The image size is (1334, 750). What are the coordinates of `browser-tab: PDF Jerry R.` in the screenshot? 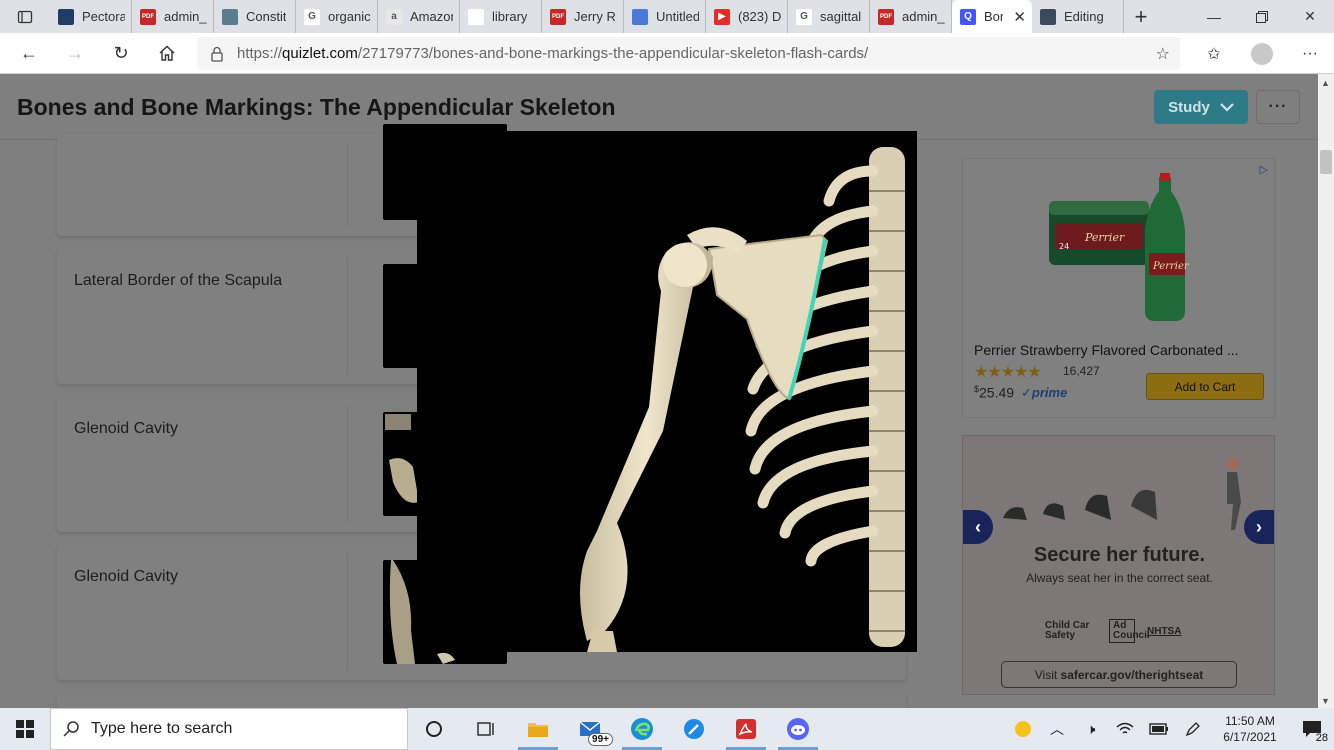 It's located at (583, 16).